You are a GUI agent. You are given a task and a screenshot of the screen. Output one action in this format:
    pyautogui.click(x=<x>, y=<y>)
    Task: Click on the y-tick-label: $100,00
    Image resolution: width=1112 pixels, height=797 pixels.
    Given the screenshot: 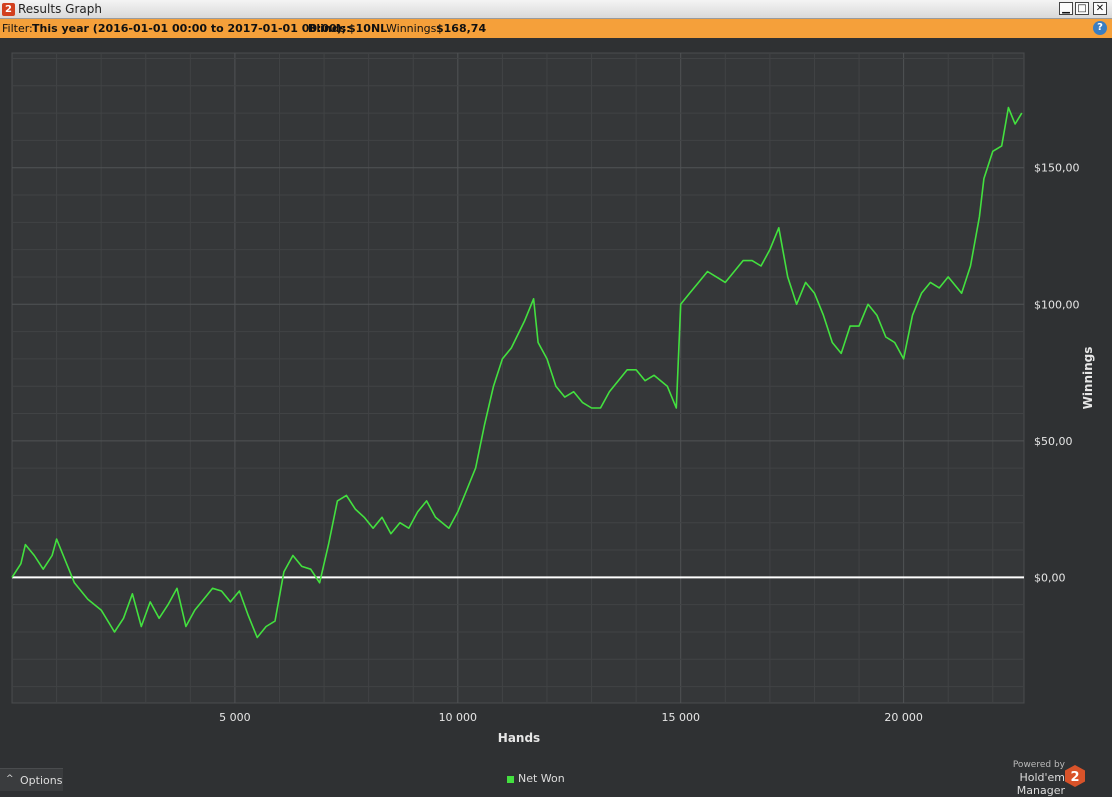 What is the action you would take?
    pyautogui.click(x=1057, y=304)
    